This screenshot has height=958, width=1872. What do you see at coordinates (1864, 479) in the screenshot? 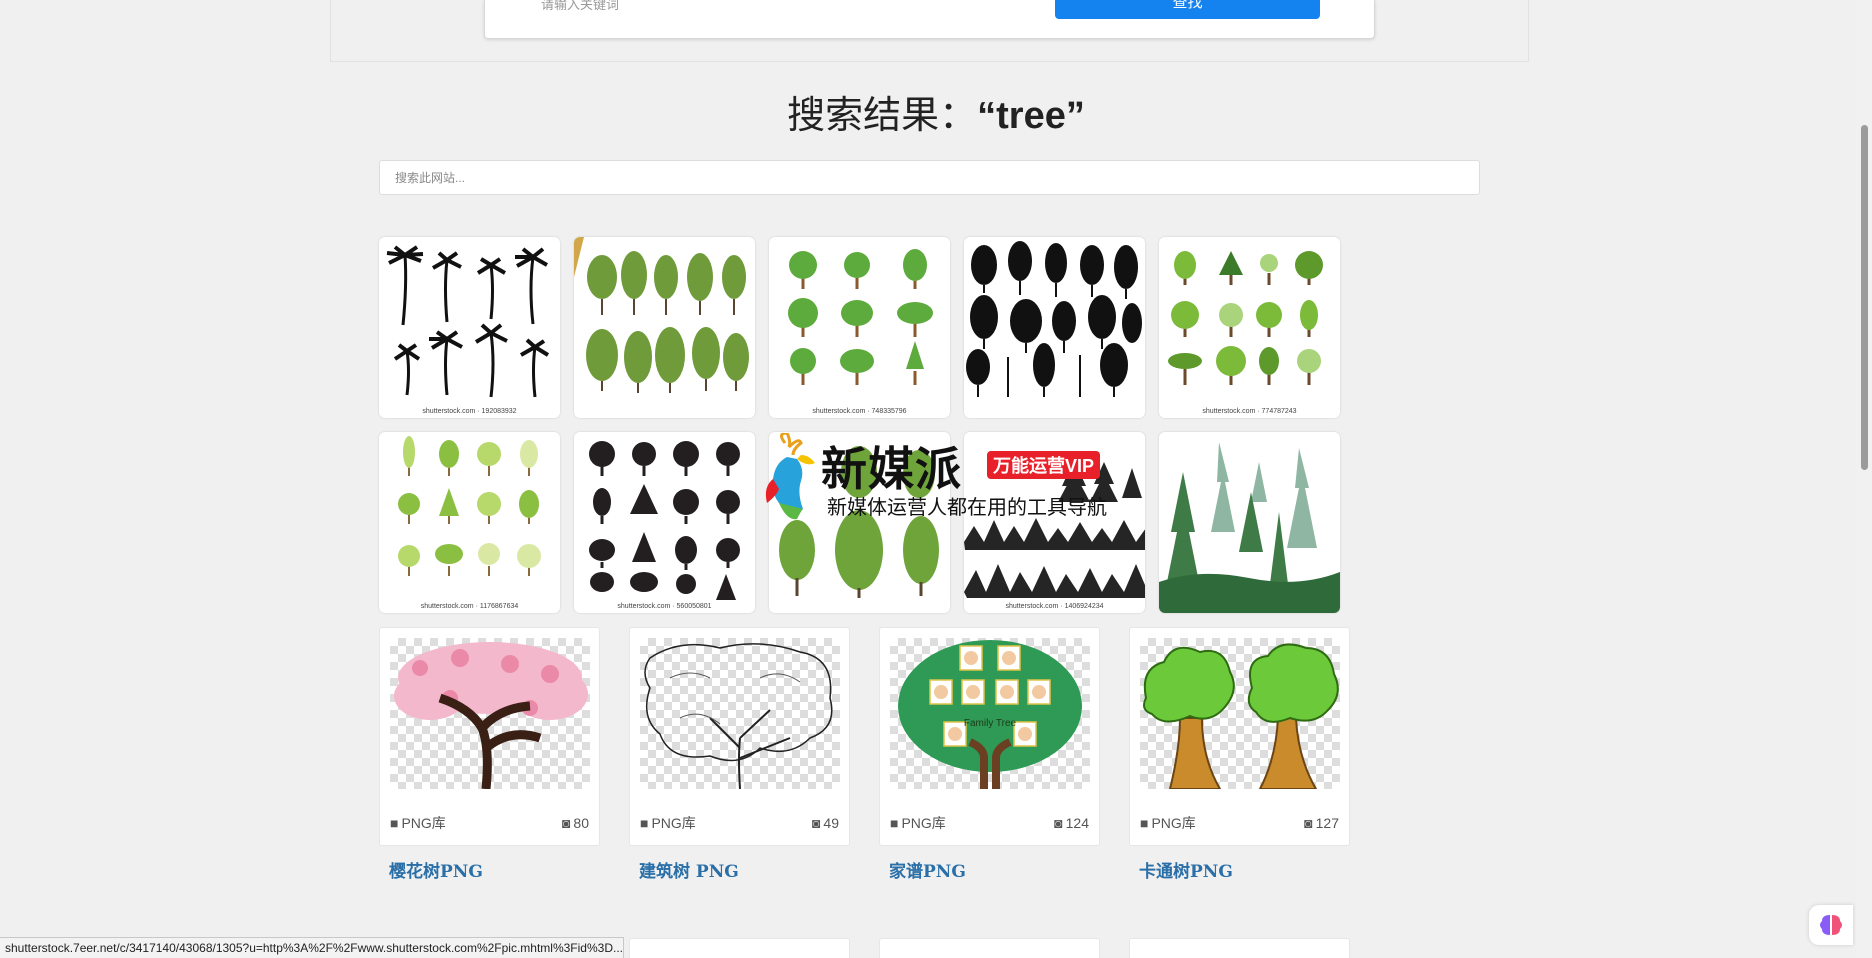
I see `page-scrollbar` at bounding box center [1864, 479].